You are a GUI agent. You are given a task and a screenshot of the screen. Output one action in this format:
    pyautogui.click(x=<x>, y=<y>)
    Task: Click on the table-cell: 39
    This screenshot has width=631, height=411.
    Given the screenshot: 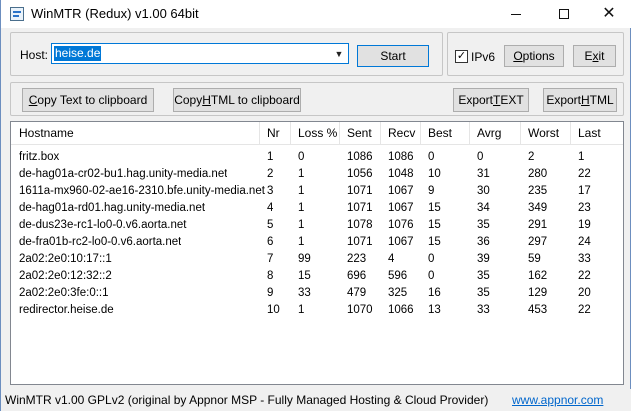 What is the action you would take?
    pyautogui.click(x=483, y=259)
    